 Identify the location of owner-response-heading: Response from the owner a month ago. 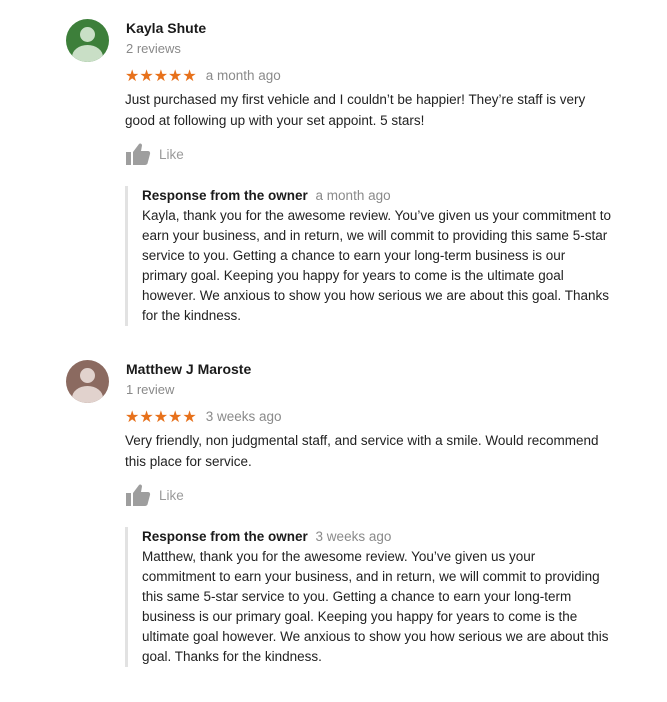
(378, 196).